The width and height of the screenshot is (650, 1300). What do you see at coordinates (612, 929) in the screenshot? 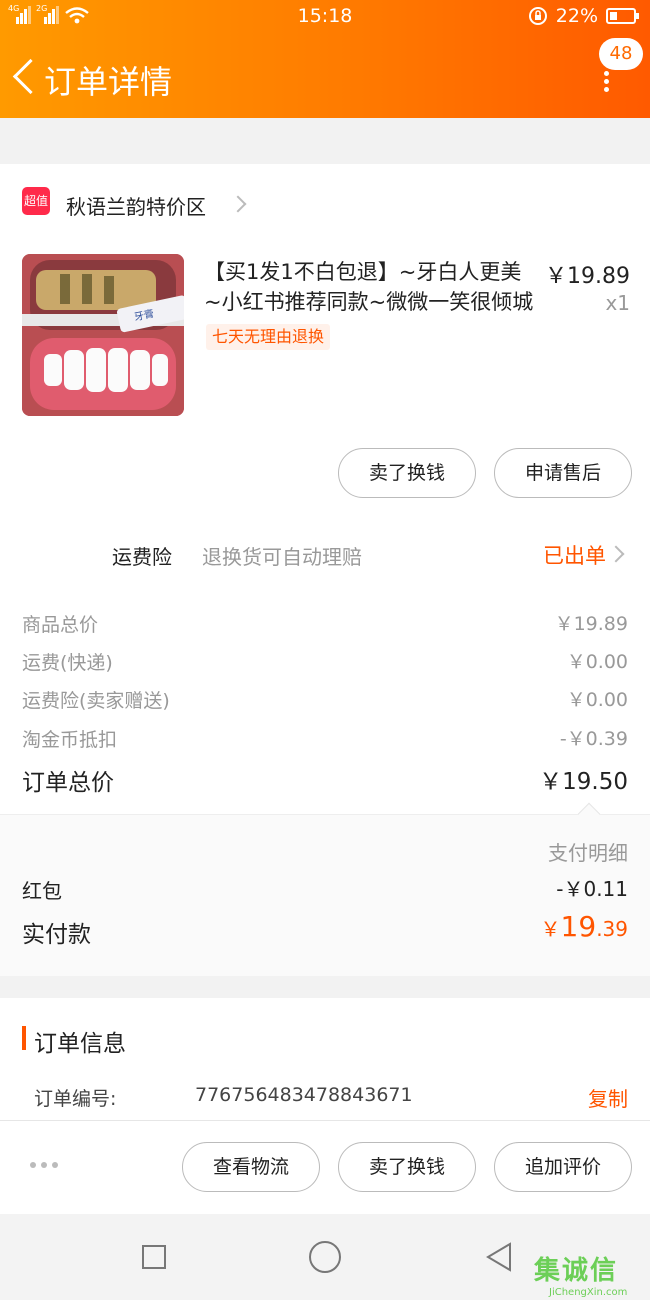
I see `paid-decimal: .39` at bounding box center [612, 929].